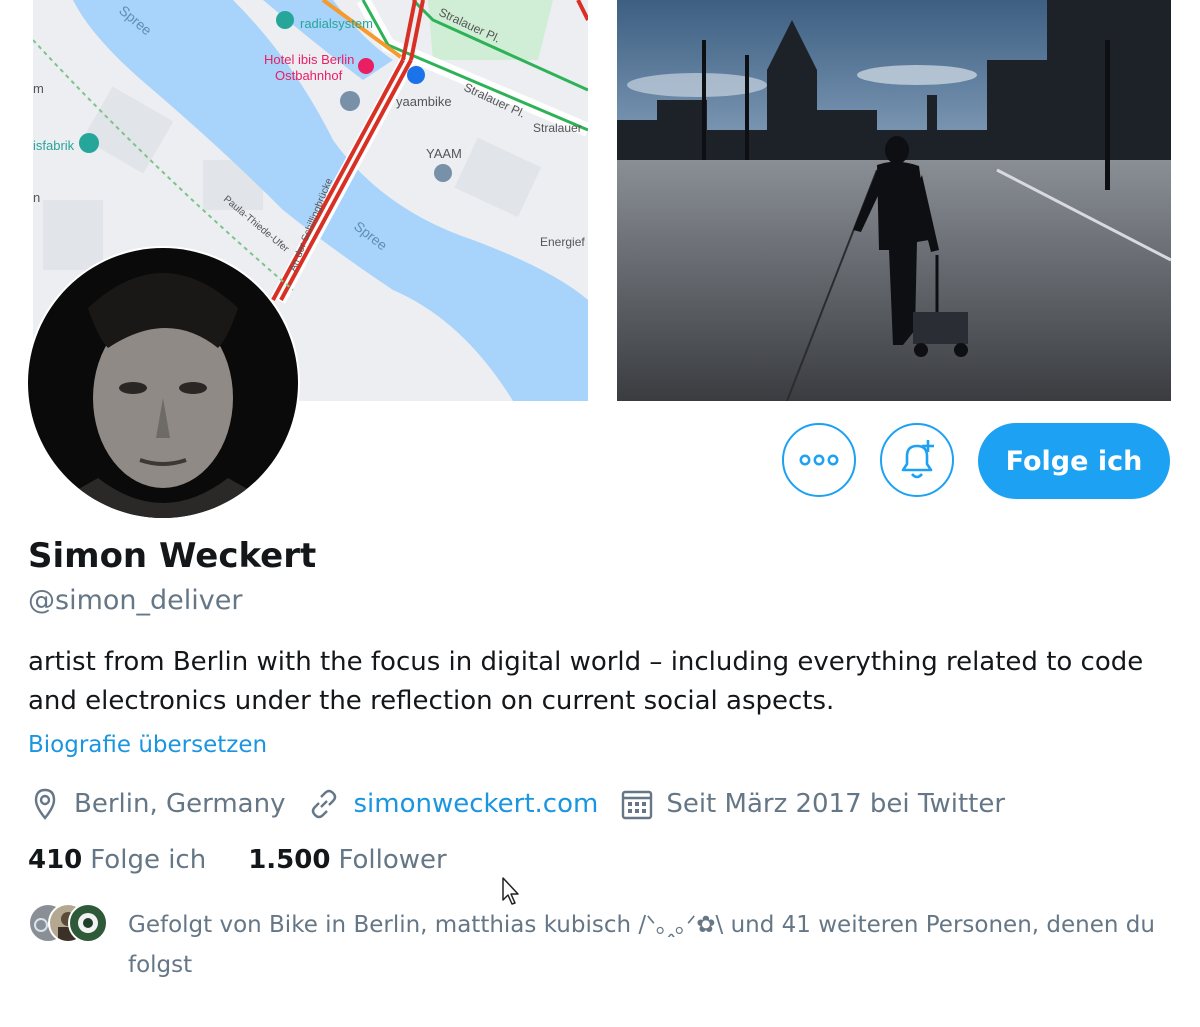 This screenshot has height=1027, width=1200. What do you see at coordinates (444, 153) in the screenshot?
I see `map-label-yaam: YAAM` at bounding box center [444, 153].